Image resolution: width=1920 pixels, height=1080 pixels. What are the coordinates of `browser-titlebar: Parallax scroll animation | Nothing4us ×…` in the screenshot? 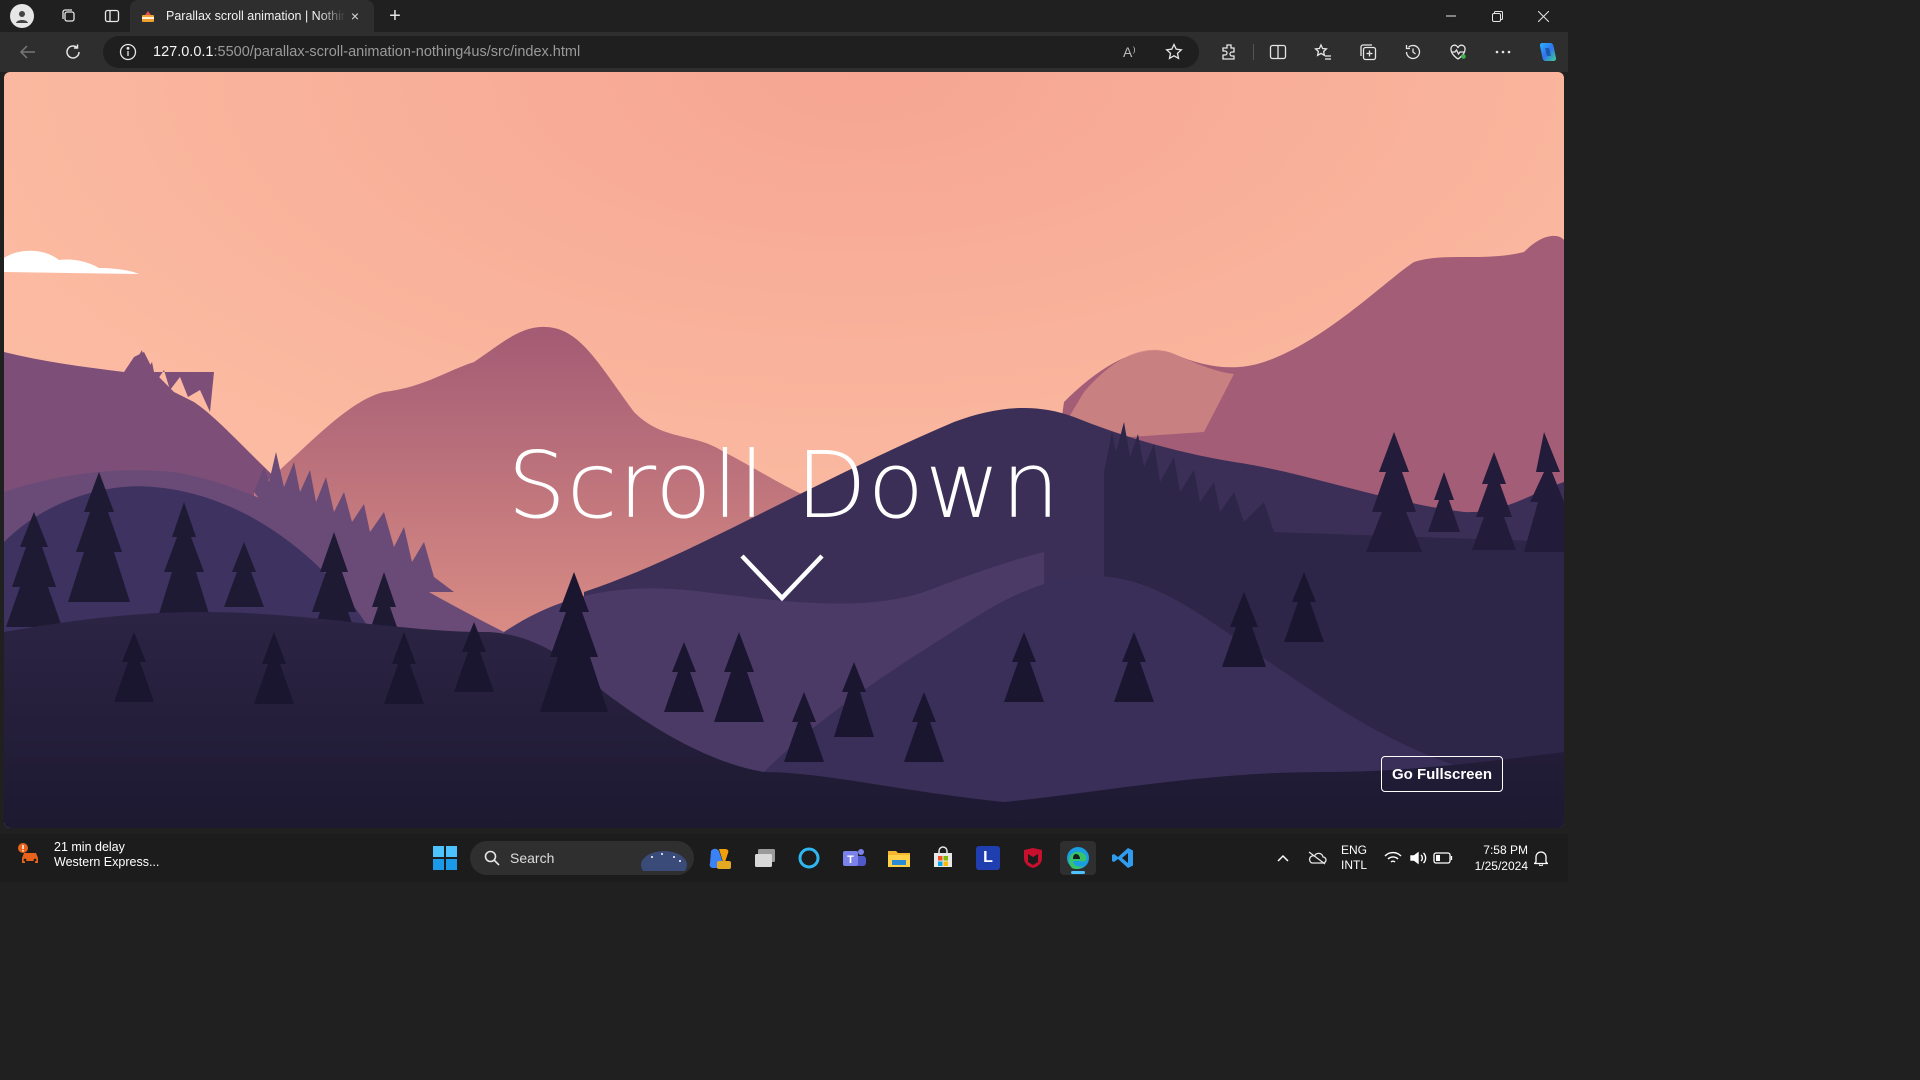 It's located at (784, 16).